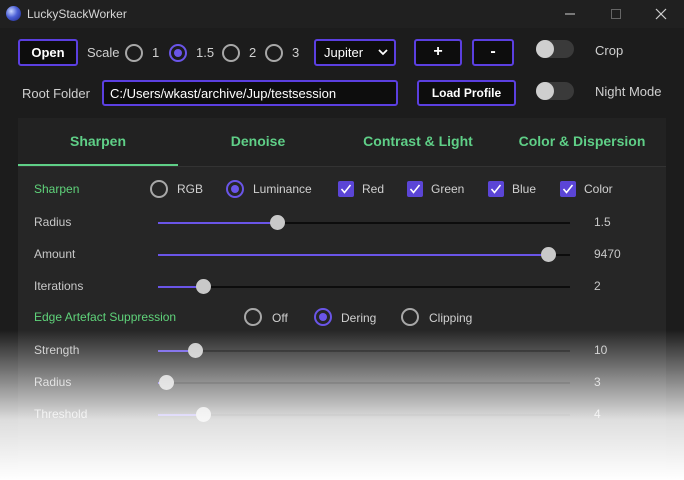  I want to click on edge-radius-value: 3, so click(597, 382).